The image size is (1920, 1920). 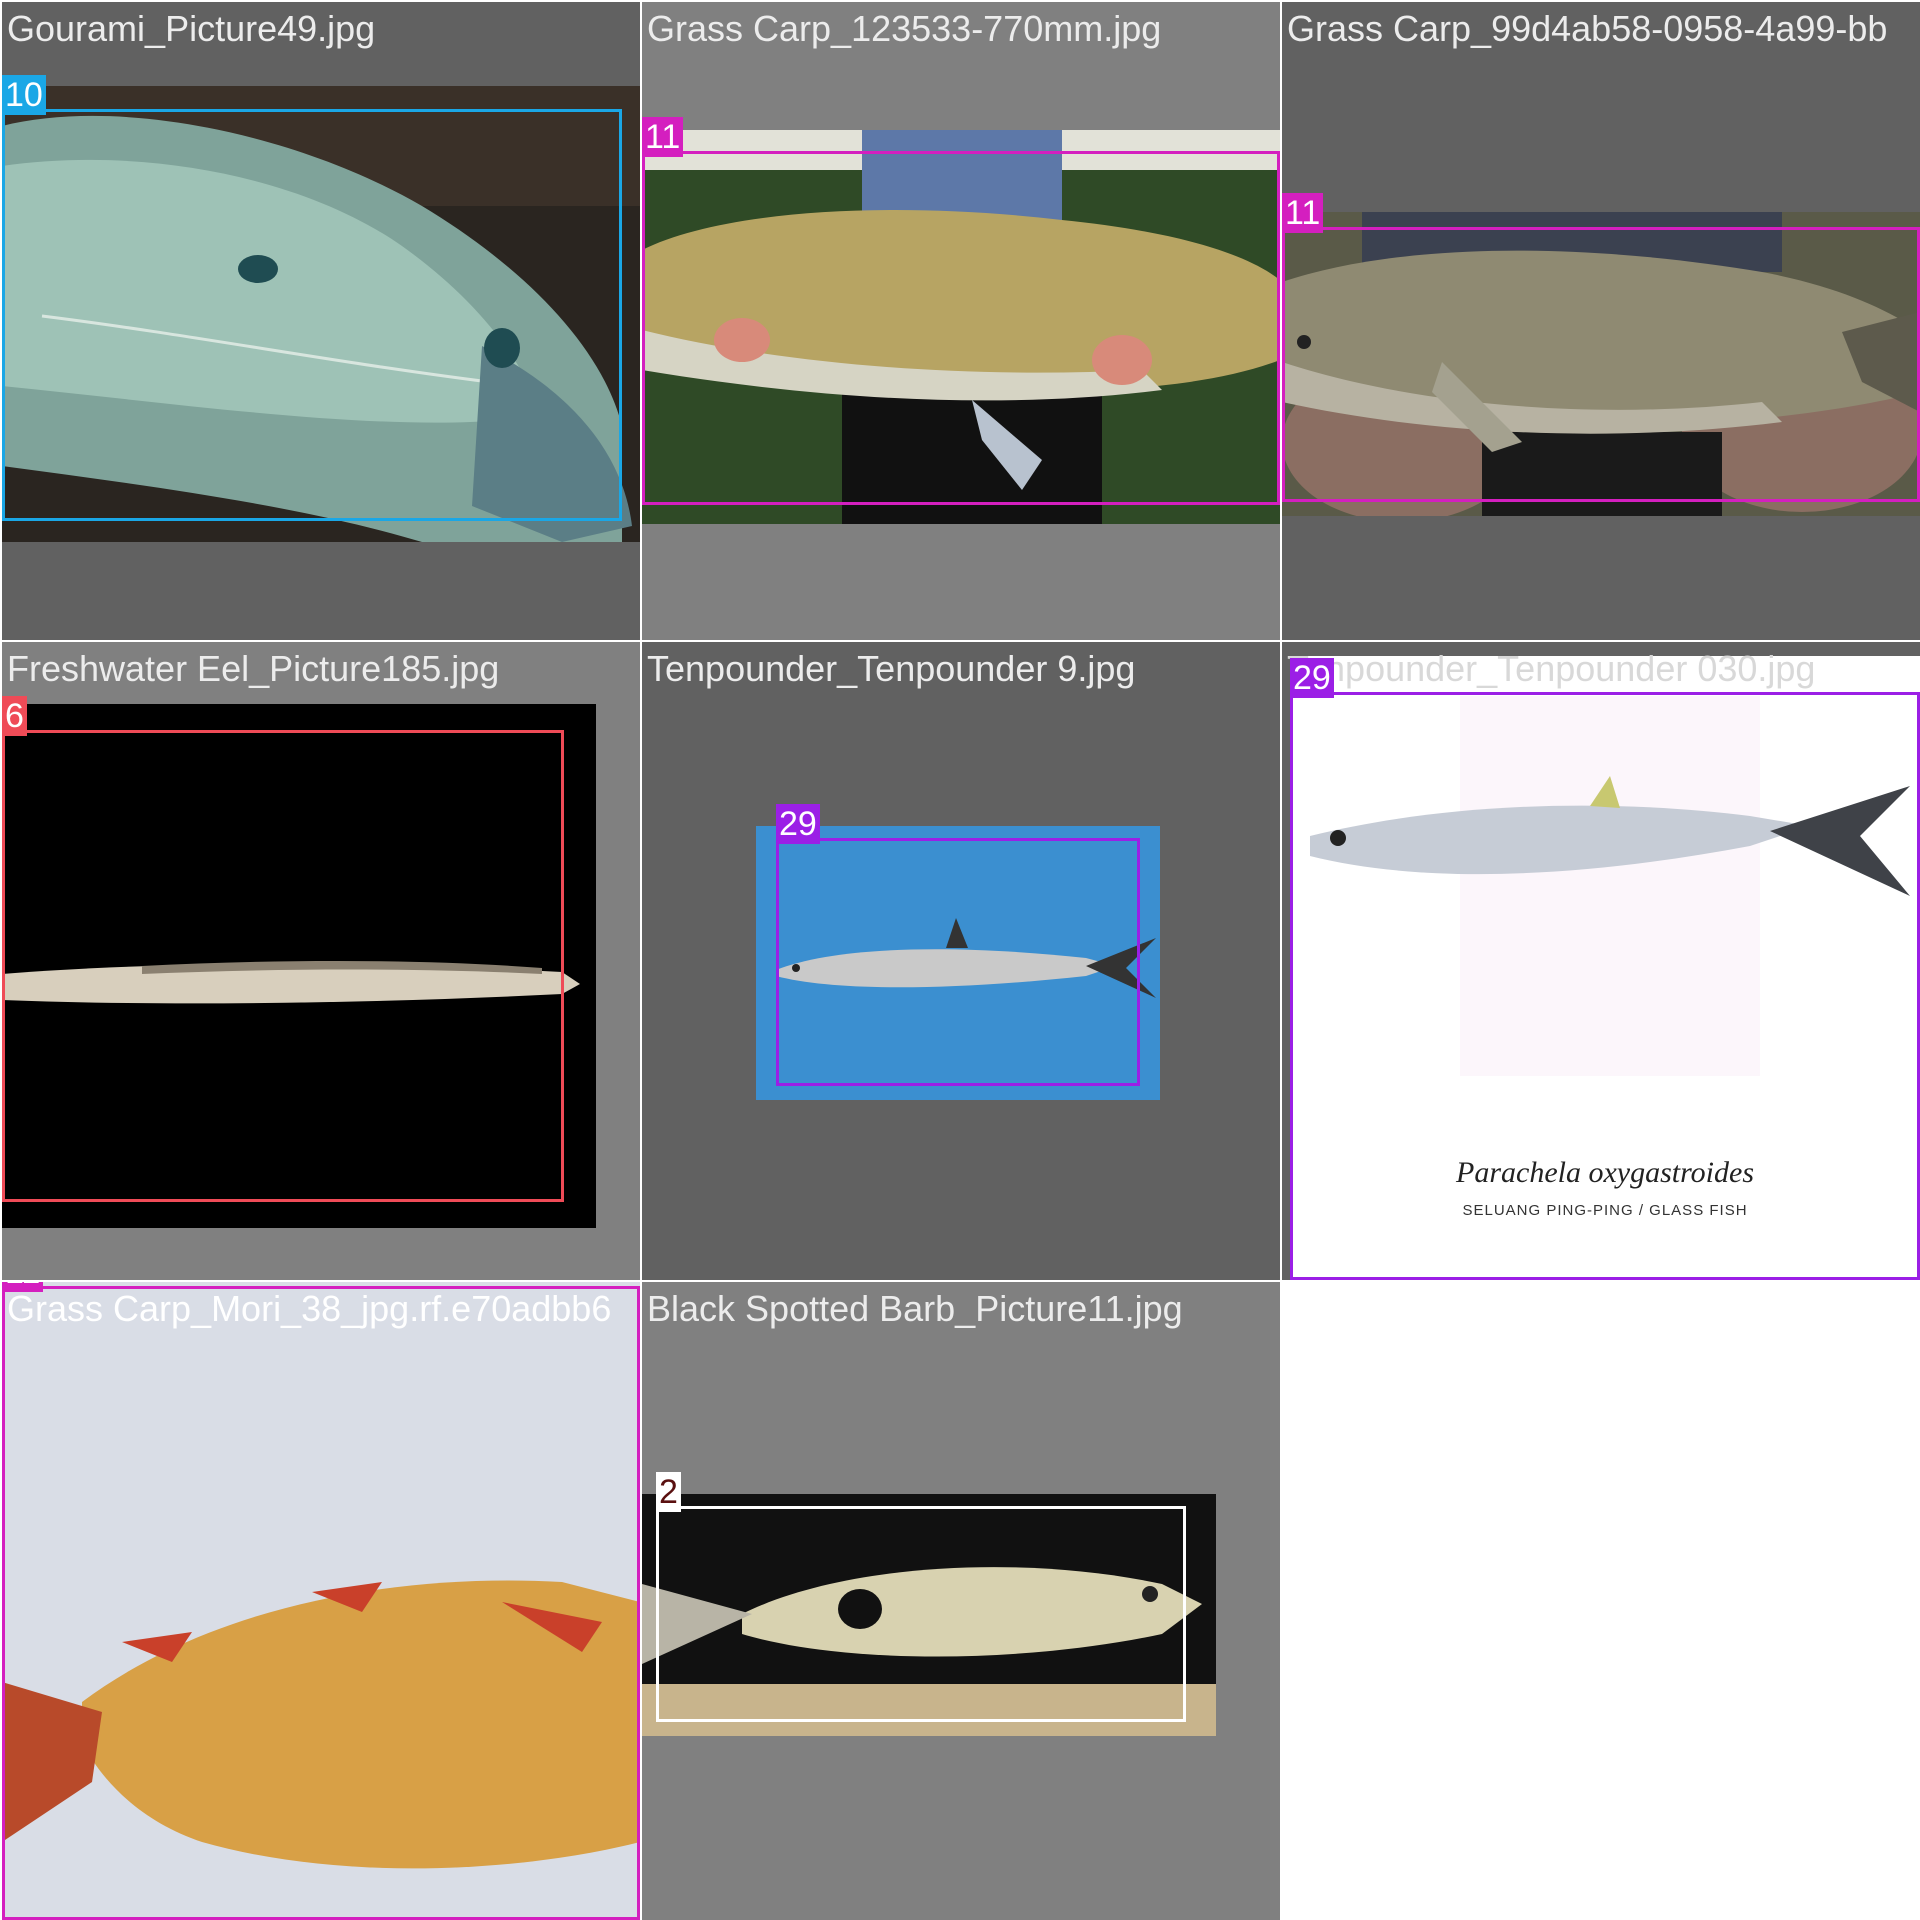 I want to click on tile-title: Tenpounder_Tenpounder 9.jpg, so click(x=891, y=668).